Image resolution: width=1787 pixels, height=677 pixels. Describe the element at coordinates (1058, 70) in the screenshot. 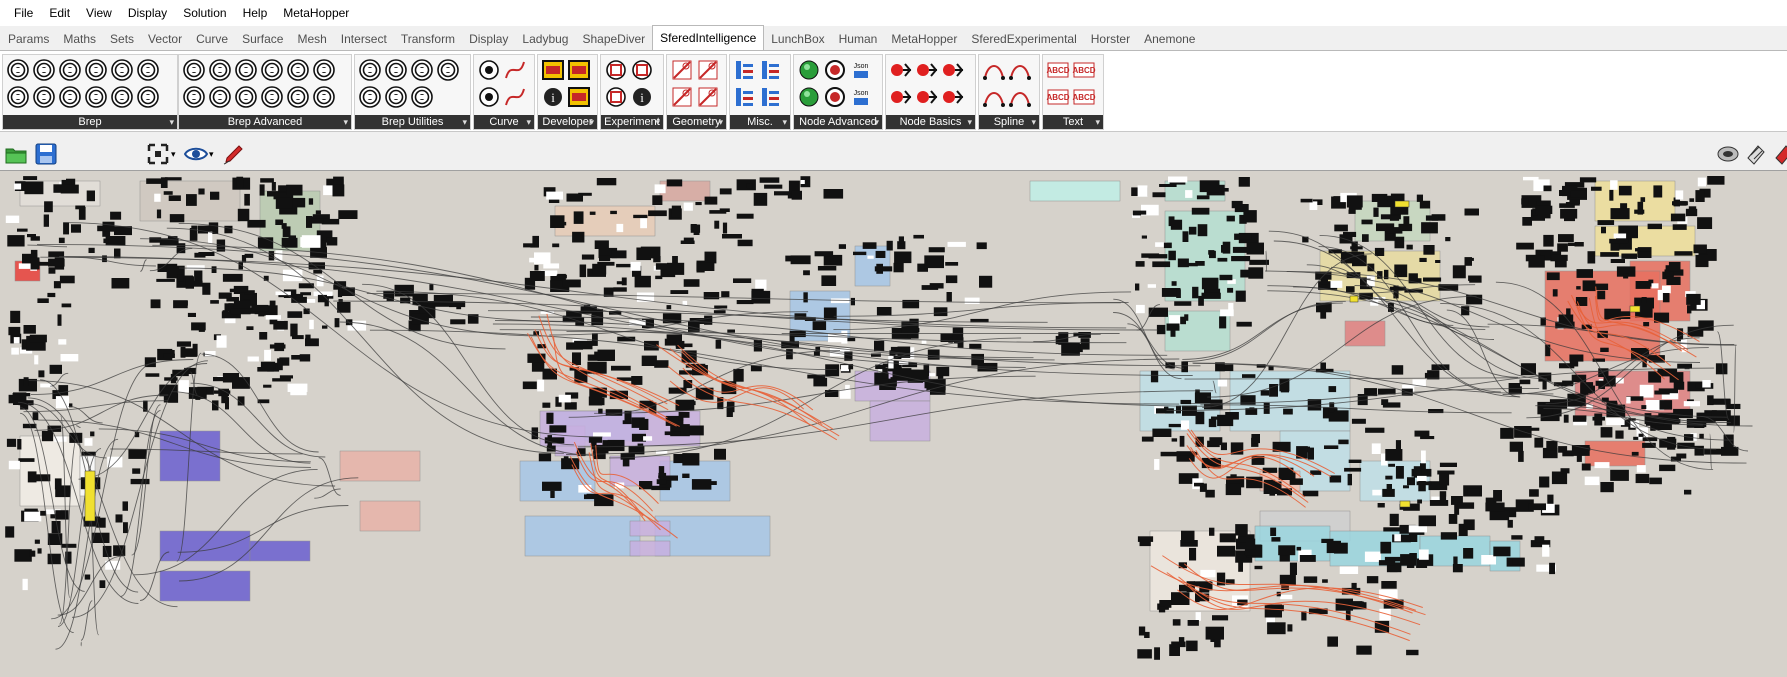

I see `text-component-icon: ABCD` at that location.